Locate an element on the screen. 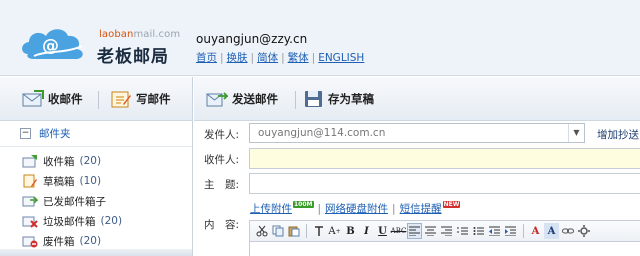  font-color-icon: A is located at coordinates (535, 231).